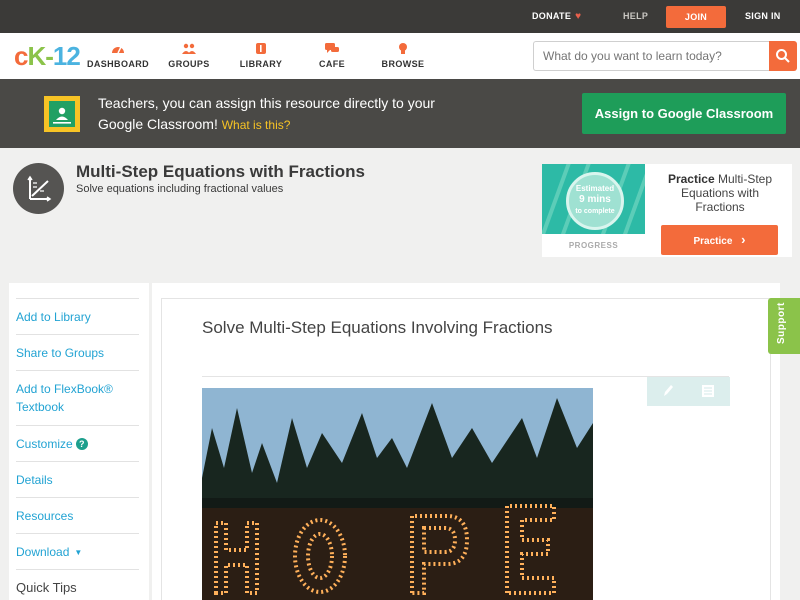  I want to click on nav-dashboard: DASHBOARD, so click(118, 56).